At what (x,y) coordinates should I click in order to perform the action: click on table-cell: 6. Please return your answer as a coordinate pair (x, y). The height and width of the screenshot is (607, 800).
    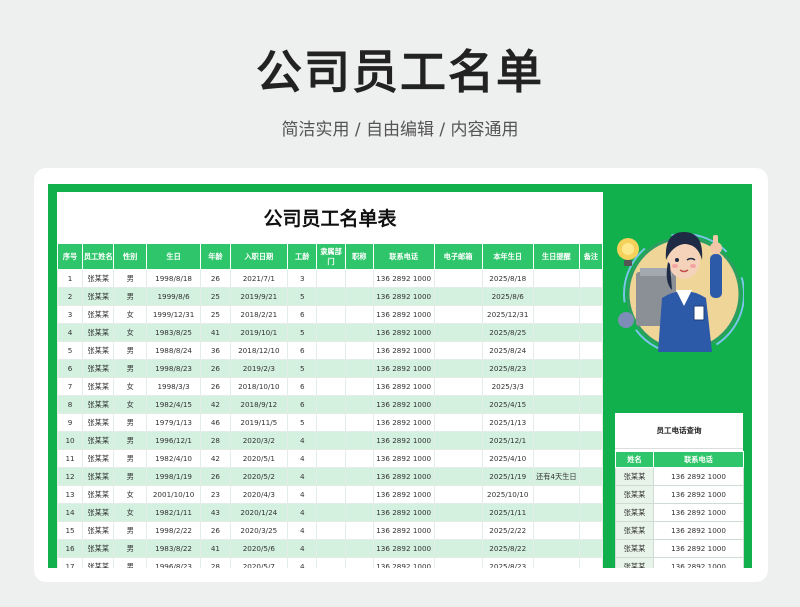
    Looking at the image, I should click on (70, 368).